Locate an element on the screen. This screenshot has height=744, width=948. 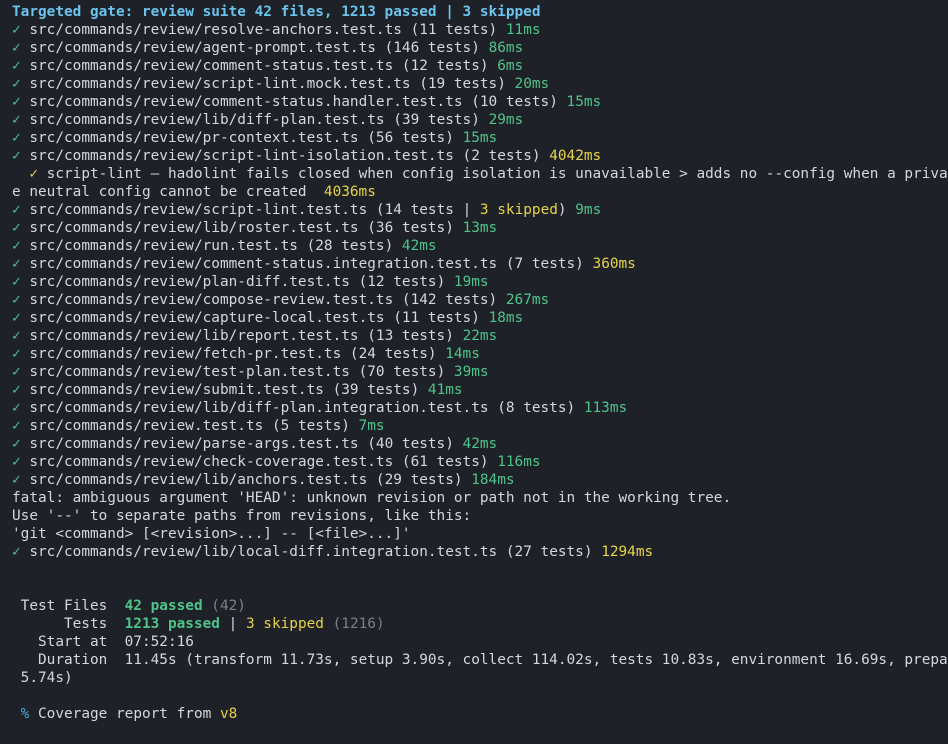
summary-label: Tests is located at coordinates (60, 624).